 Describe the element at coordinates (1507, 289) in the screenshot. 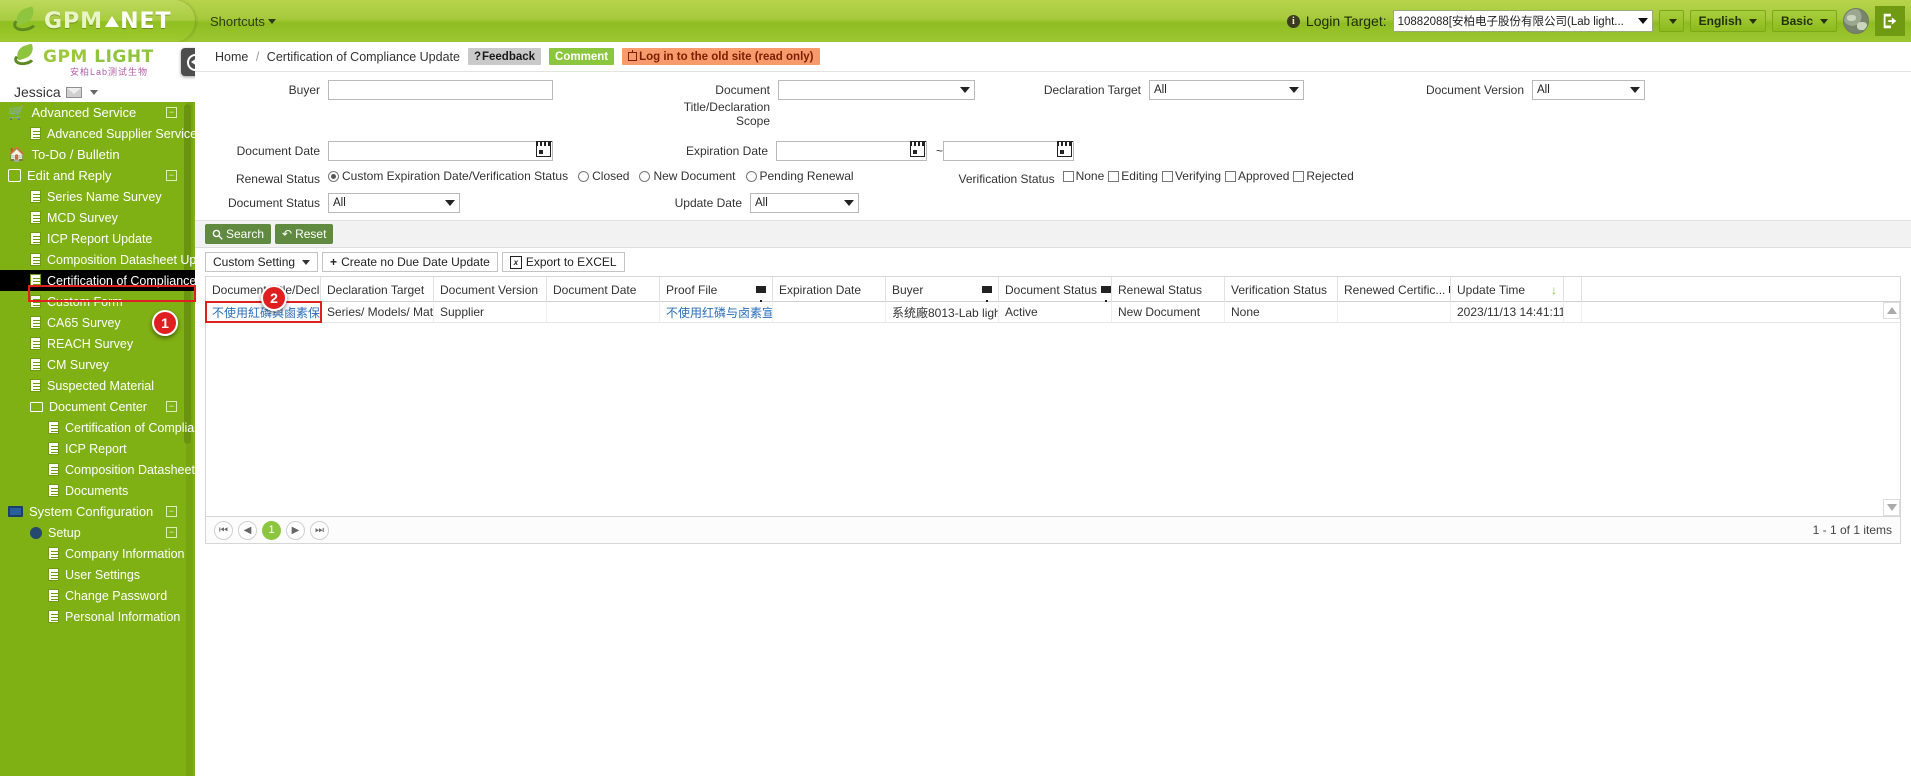

I see `column-header-update-time: Update Time ↓` at that location.